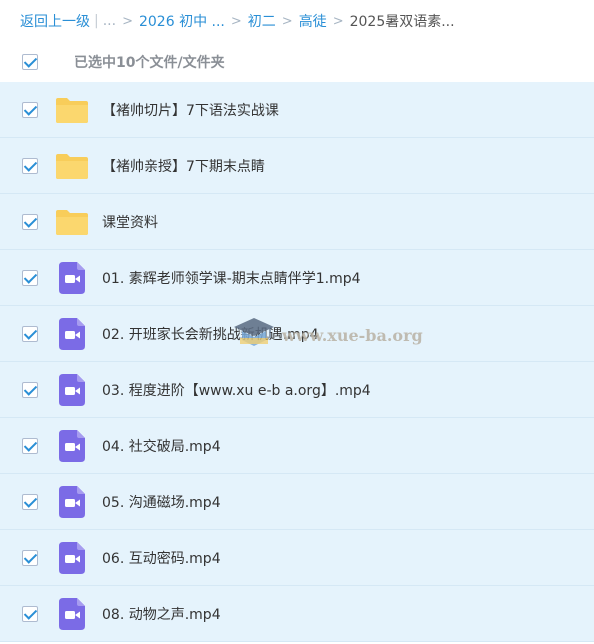  I want to click on folder-row: 【褚帅亲授】7下期末点睛, so click(297, 166).